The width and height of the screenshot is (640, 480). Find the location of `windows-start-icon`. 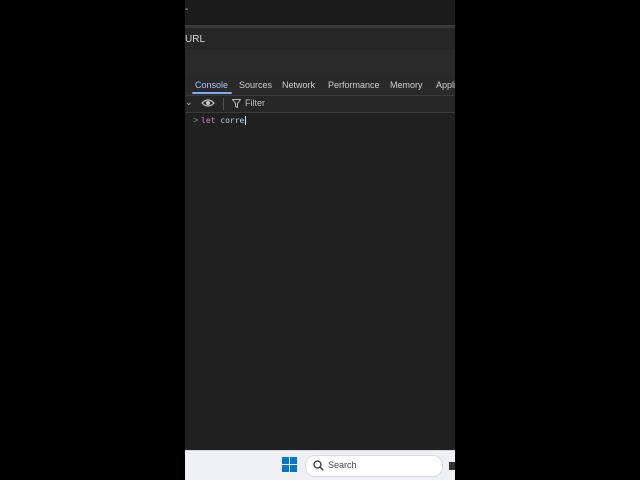

windows-start-icon is located at coordinates (289, 464).